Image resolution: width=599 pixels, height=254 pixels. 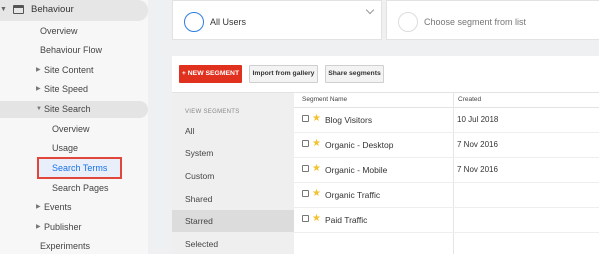 I want to click on nav-item-site-speed: ▶ Site Speed, so click(x=74, y=89).